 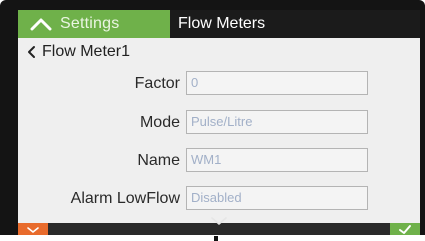 What do you see at coordinates (295, 24) in the screenshot?
I see `tab-flow-meters: Flow Meters` at bounding box center [295, 24].